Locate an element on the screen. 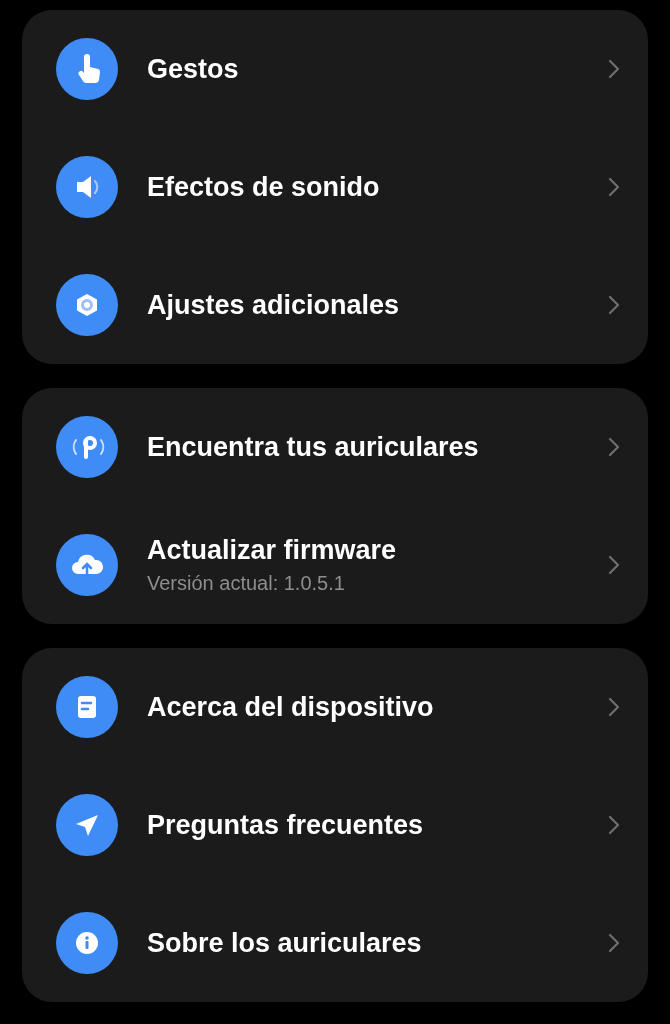  item-title: Efectos de sonido is located at coordinates (264, 187).